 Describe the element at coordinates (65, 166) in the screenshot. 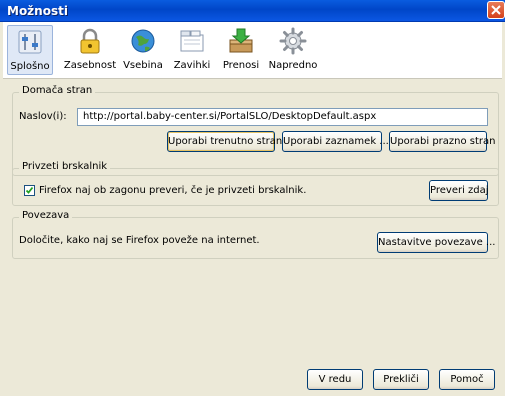

I see `default-browser-group-title: Privzeti brskalnik` at that location.